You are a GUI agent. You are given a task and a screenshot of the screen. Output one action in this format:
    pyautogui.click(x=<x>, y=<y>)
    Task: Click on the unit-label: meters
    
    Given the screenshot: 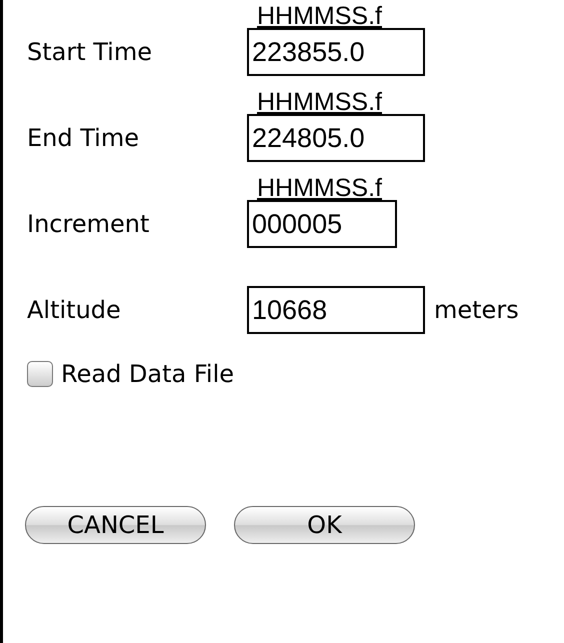 What is the action you would take?
    pyautogui.click(x=476, y=310)
    